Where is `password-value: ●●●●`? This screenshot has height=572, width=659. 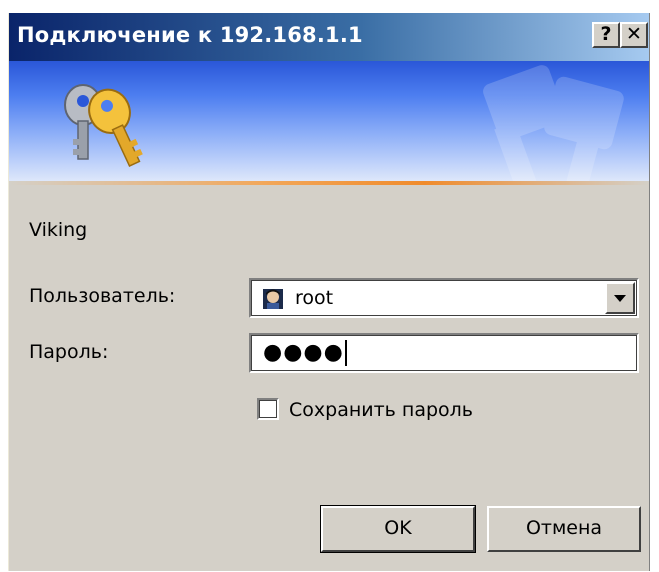 password-value: ●●●● is located at coordinates (305, 353).